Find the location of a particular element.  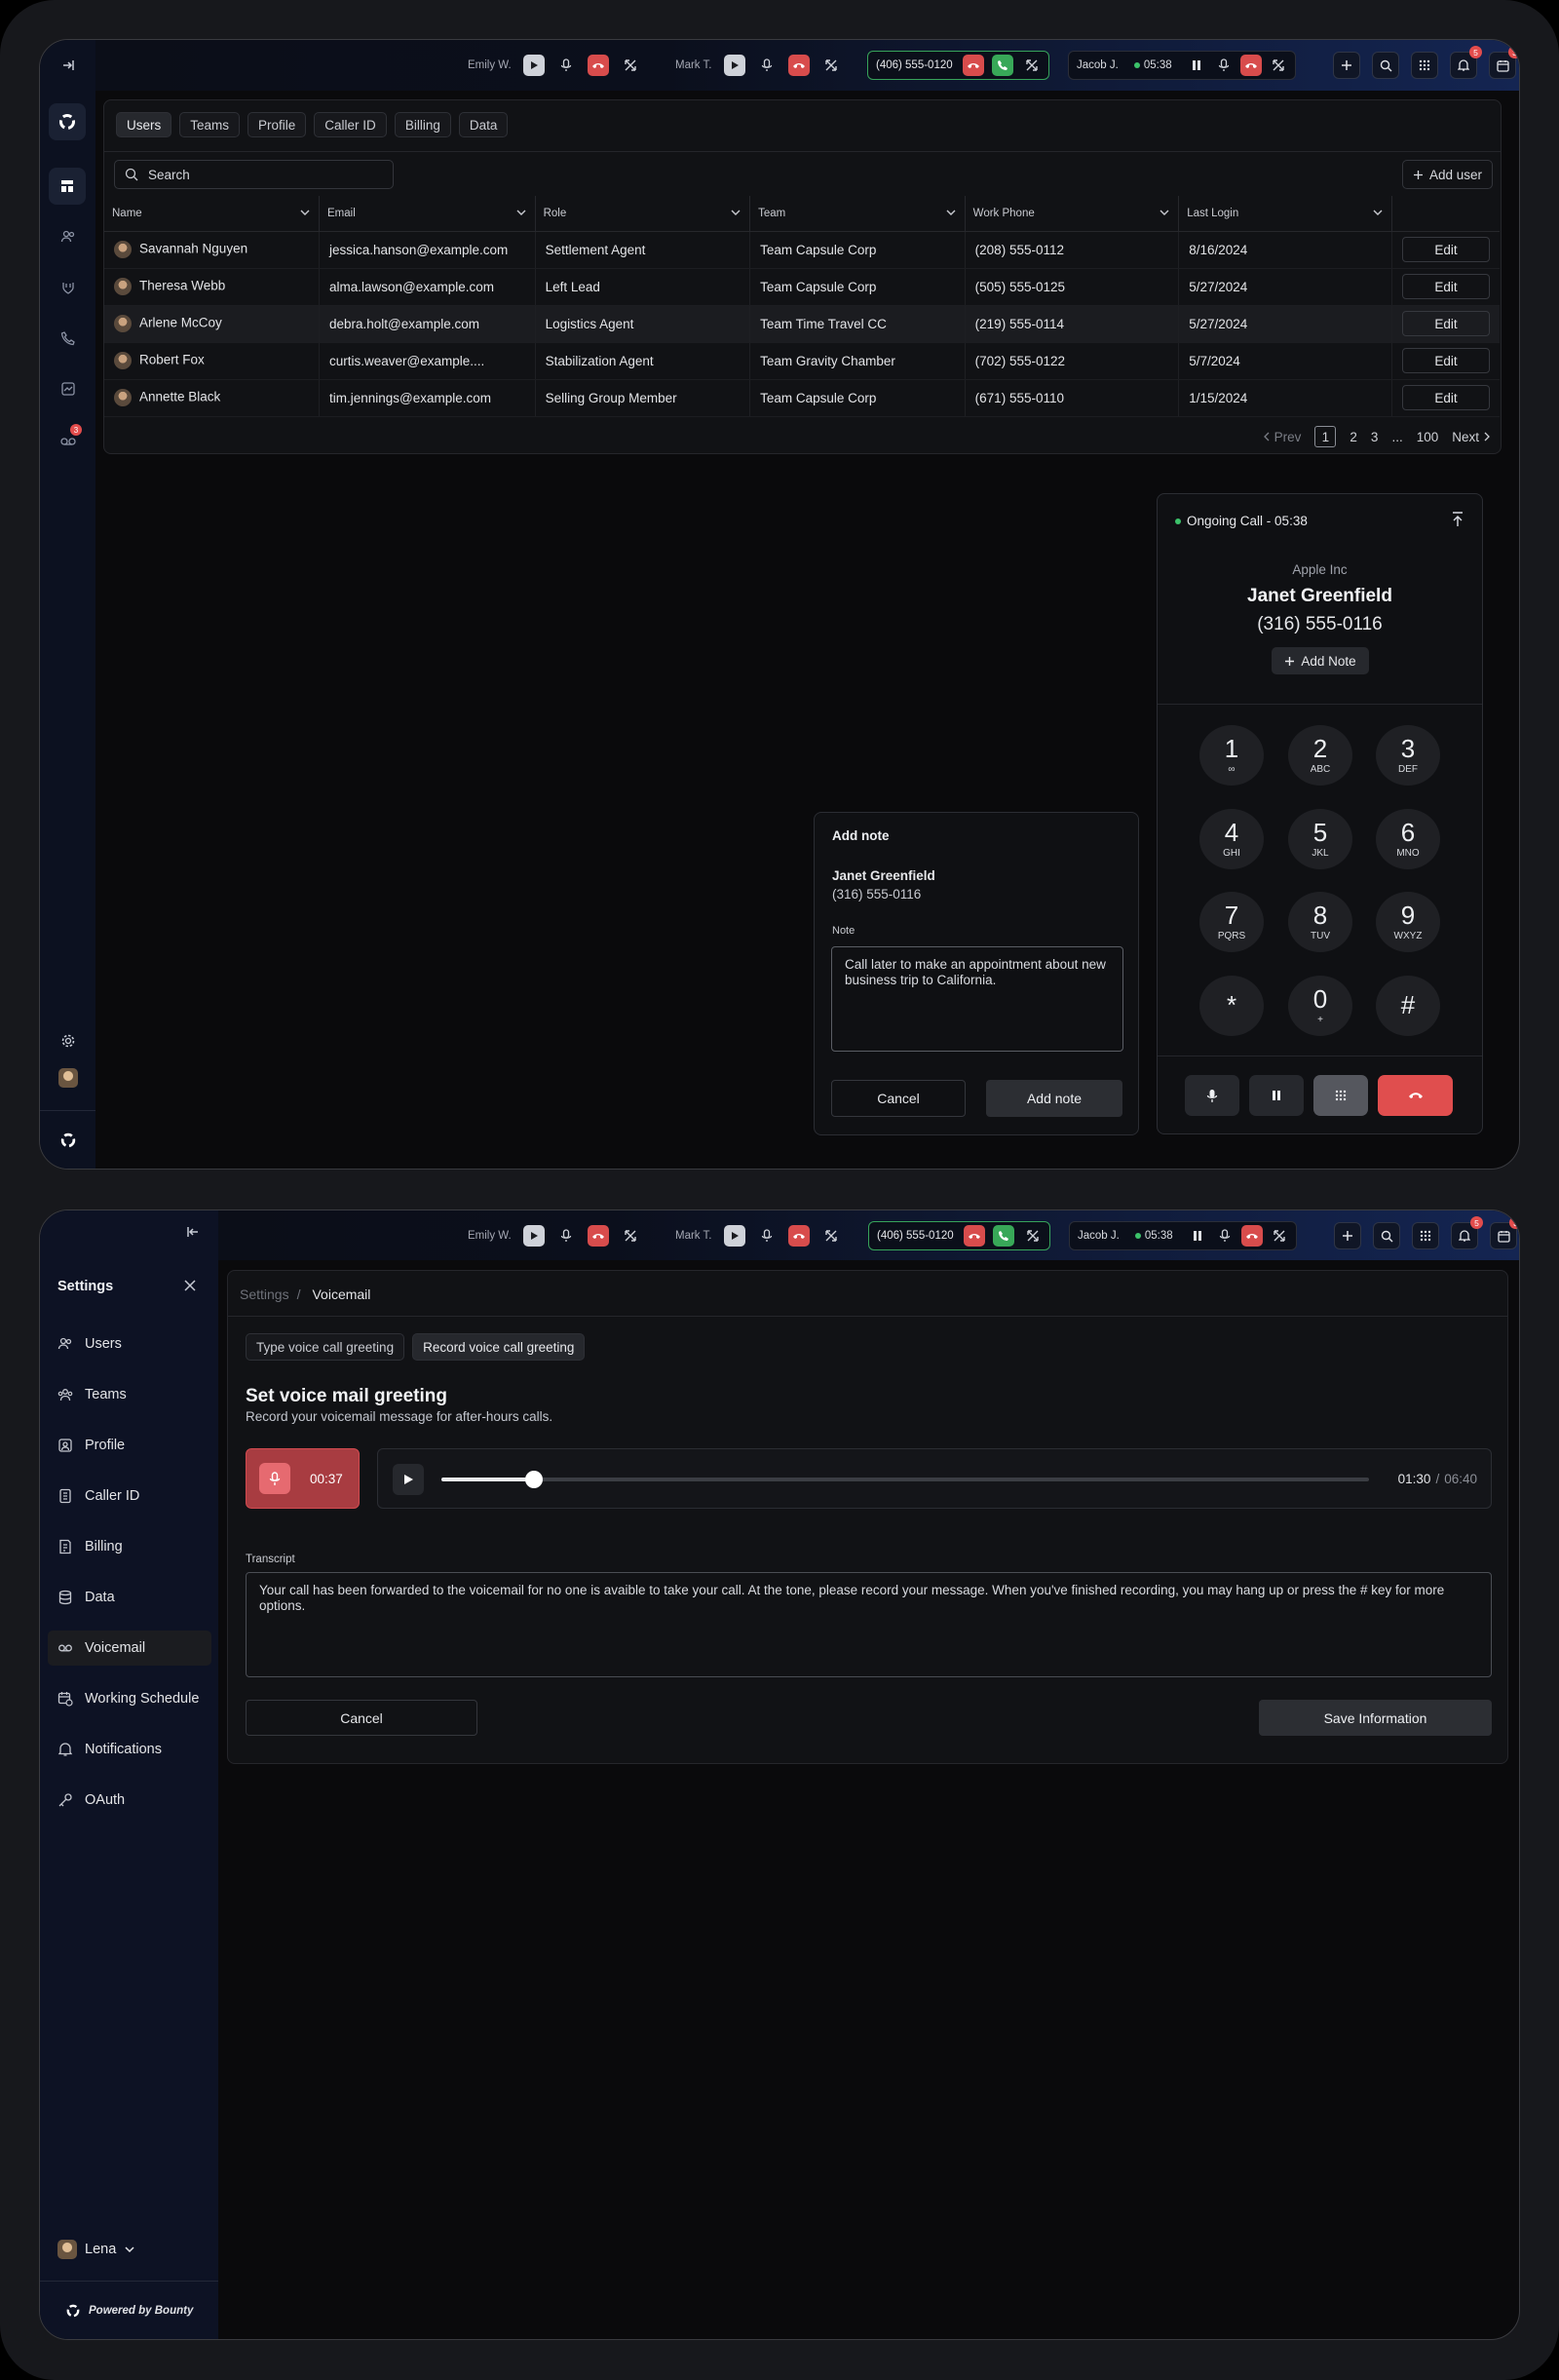

settings-item-teams: Teams is located at coordinates (130, 1394).